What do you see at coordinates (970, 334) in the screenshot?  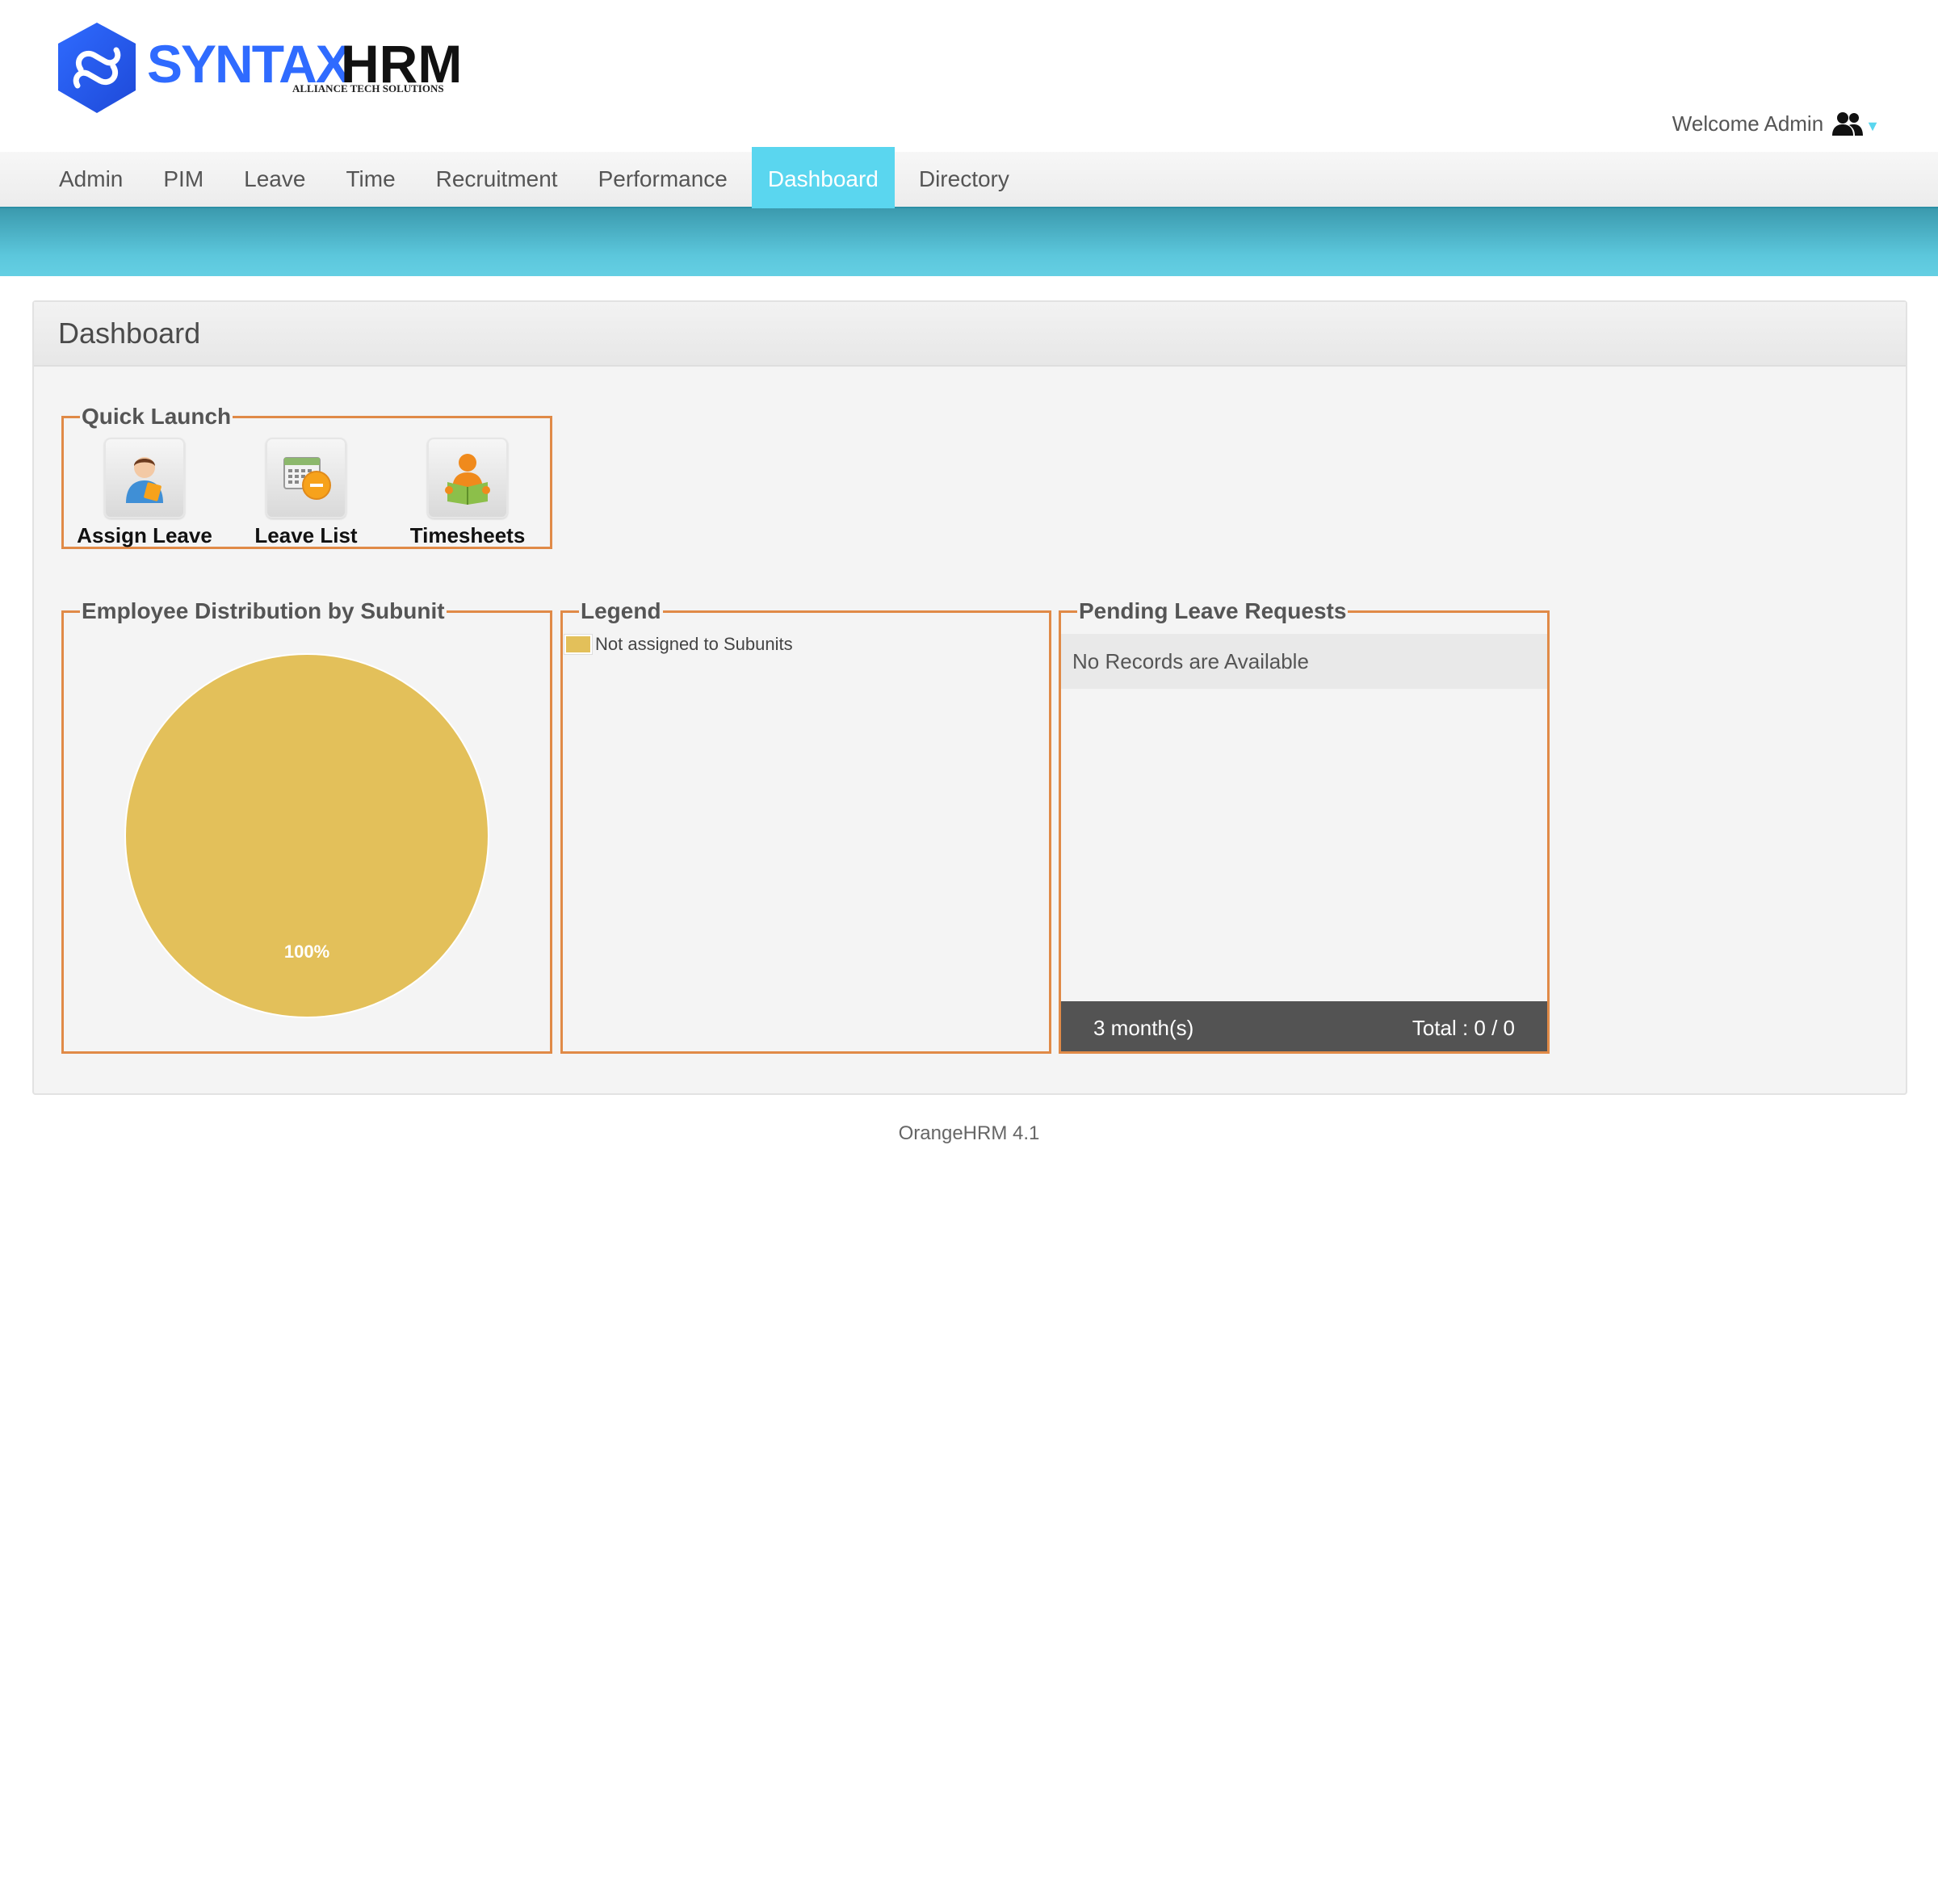 I see `panel-header: Dashboard` at bounding box center [970, 334].